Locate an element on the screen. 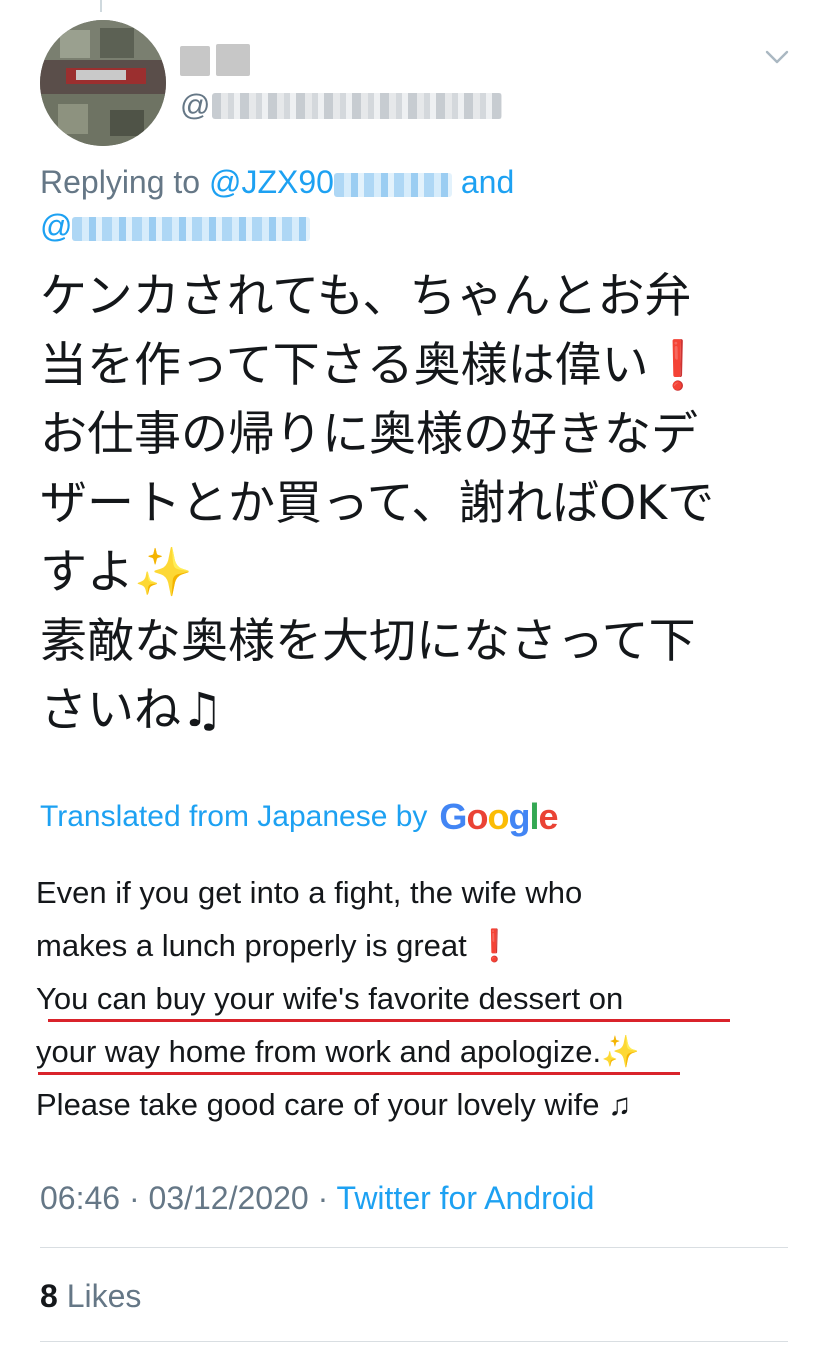 This screenshot has width=828, height=1346. jp-line: ケンカされても、ちゃんとお弁 is located at coordinates (366, 296).